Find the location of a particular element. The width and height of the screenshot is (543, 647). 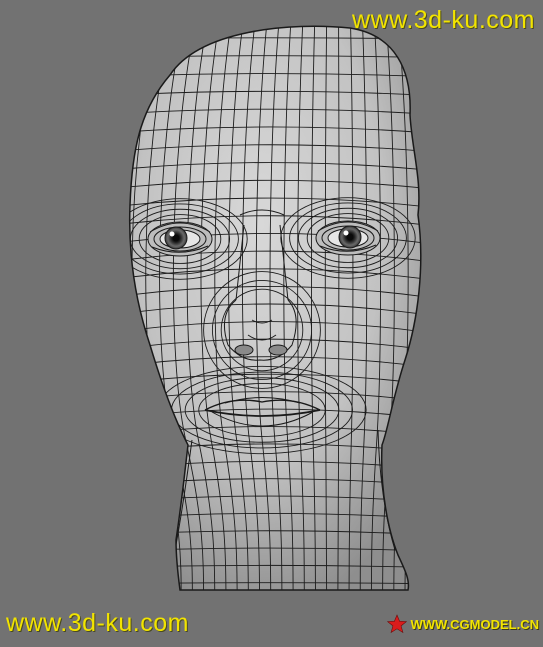

right-eye is located at coordinates (348, 238).